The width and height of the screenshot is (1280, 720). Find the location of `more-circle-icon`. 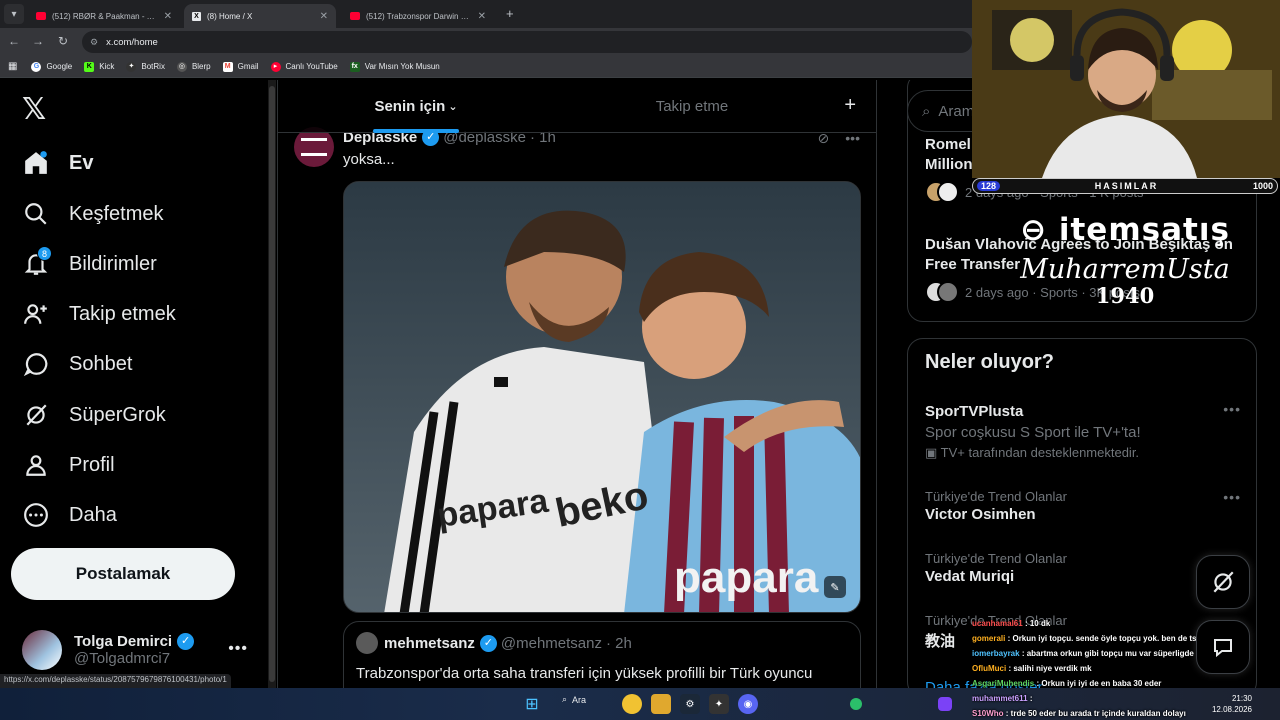

more-circle-icon is located at coordinates (36, 515).